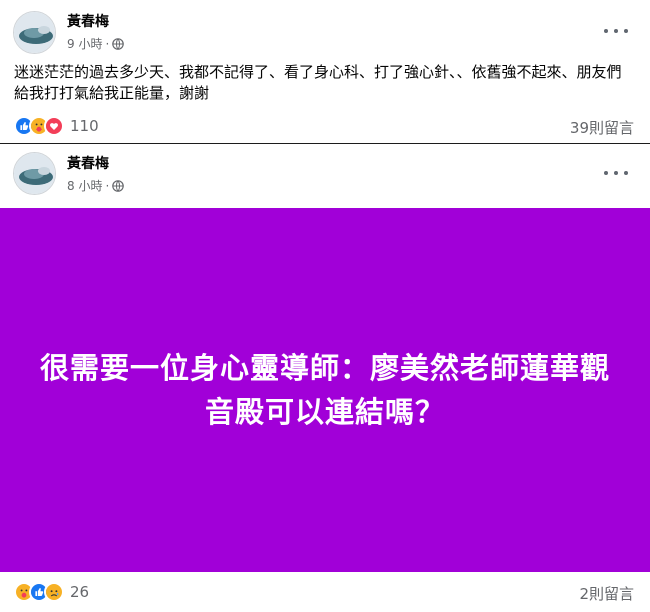 The width and height of the screenshot is (650, 612). Describe the element at coordinates (84, 43) in the screenshot. I see `post-time: 9 小時` at that location.